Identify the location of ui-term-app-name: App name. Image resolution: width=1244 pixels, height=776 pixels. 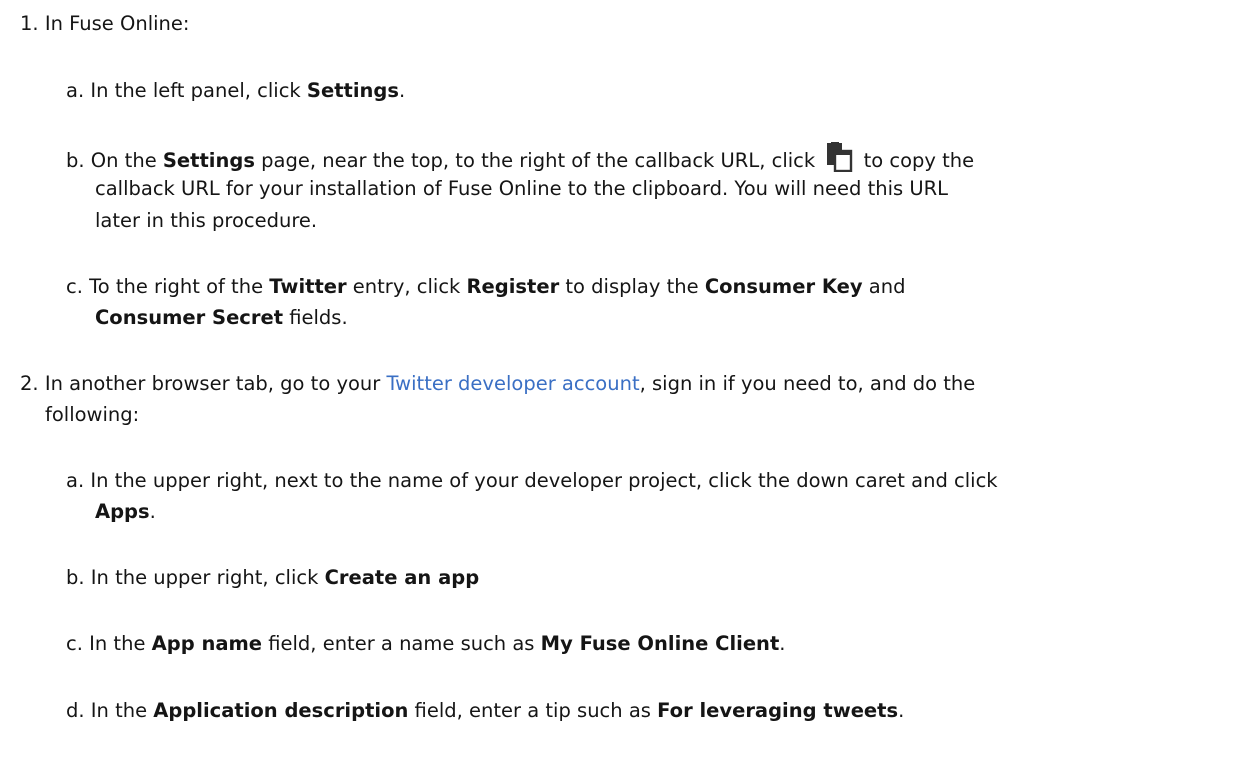
(207, 643).